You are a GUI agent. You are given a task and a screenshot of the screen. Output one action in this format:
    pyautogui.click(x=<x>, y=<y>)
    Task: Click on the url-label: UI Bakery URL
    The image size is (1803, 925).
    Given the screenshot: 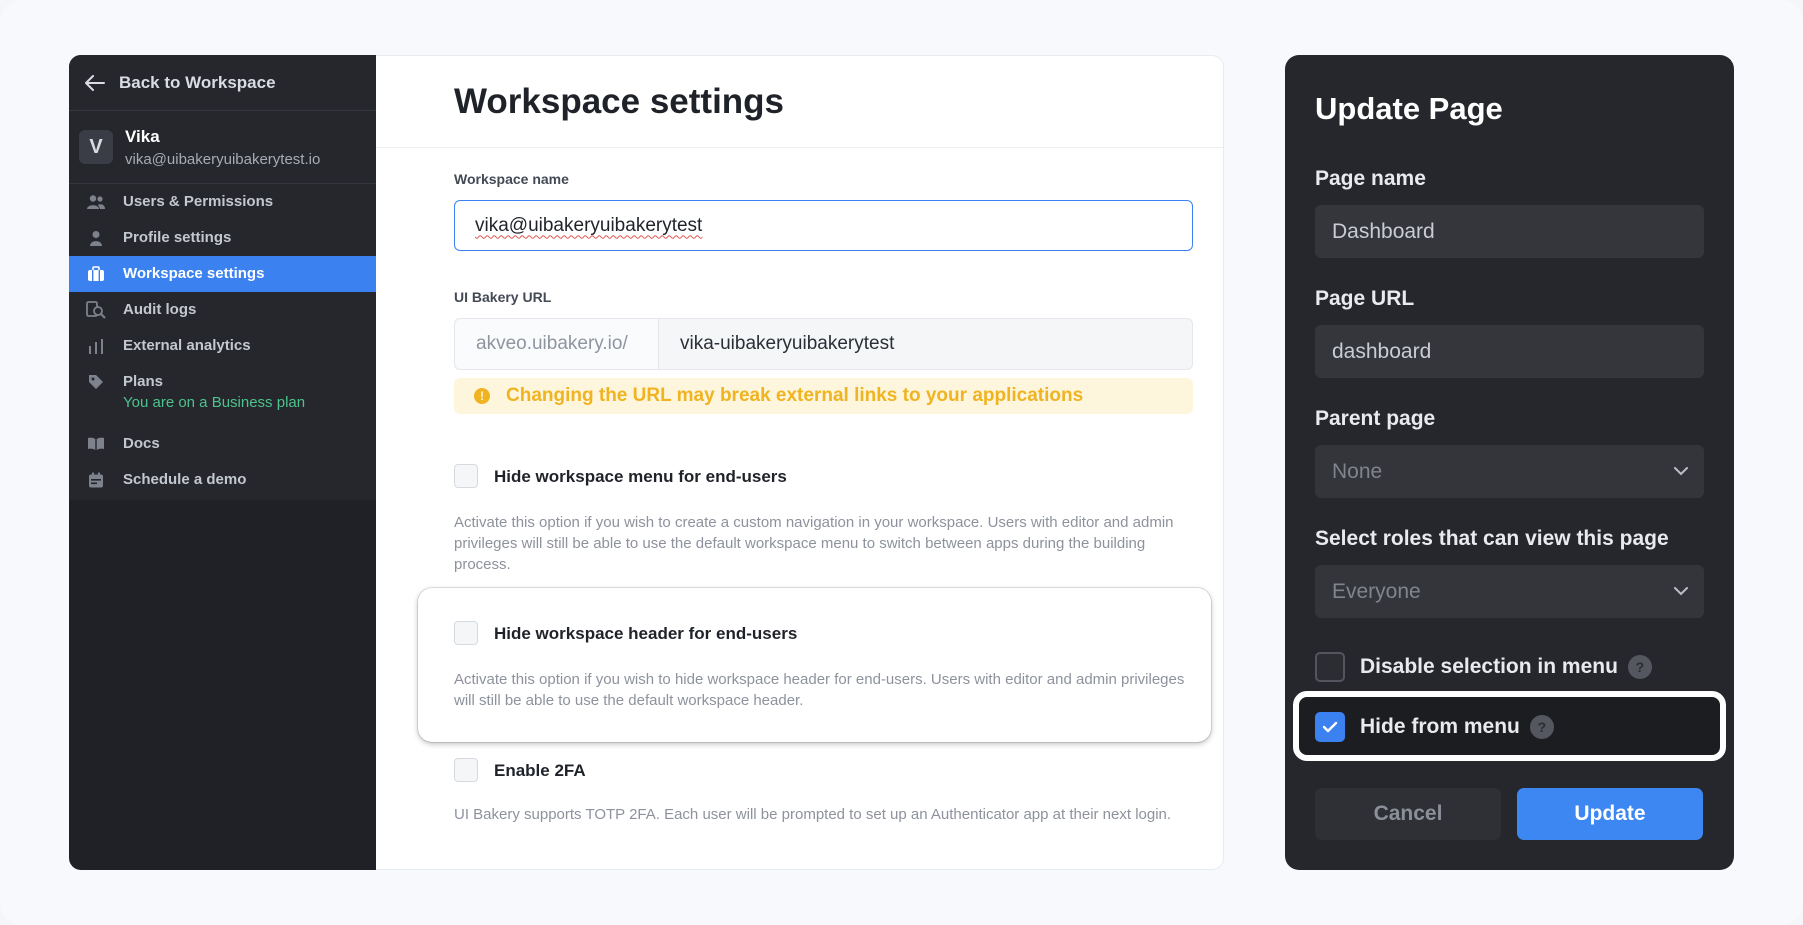 What is the action you would take?
    pyautogui.click(x=503, y=297)
    